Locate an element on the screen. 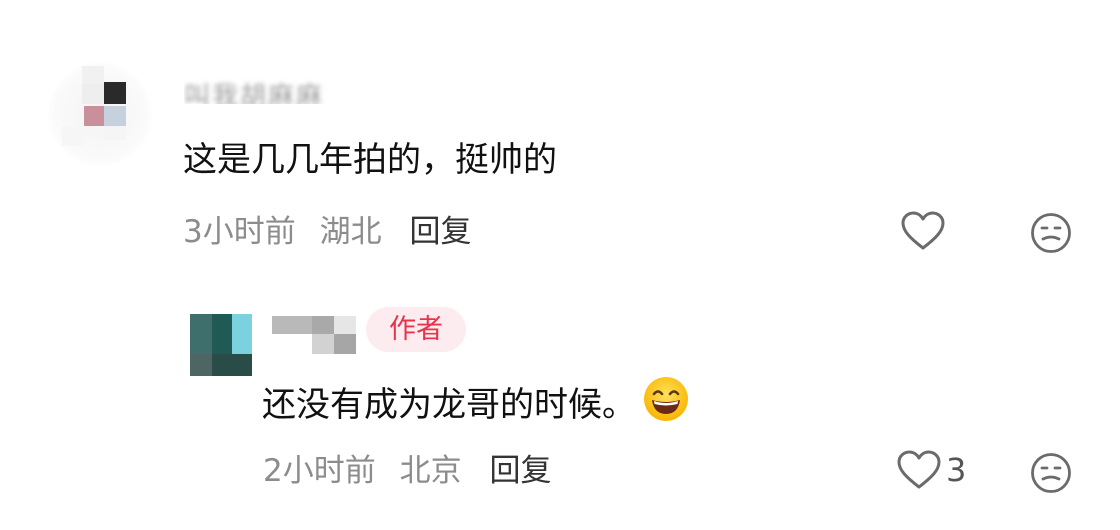  like-count: 3 is located at coordinates (956, 470).